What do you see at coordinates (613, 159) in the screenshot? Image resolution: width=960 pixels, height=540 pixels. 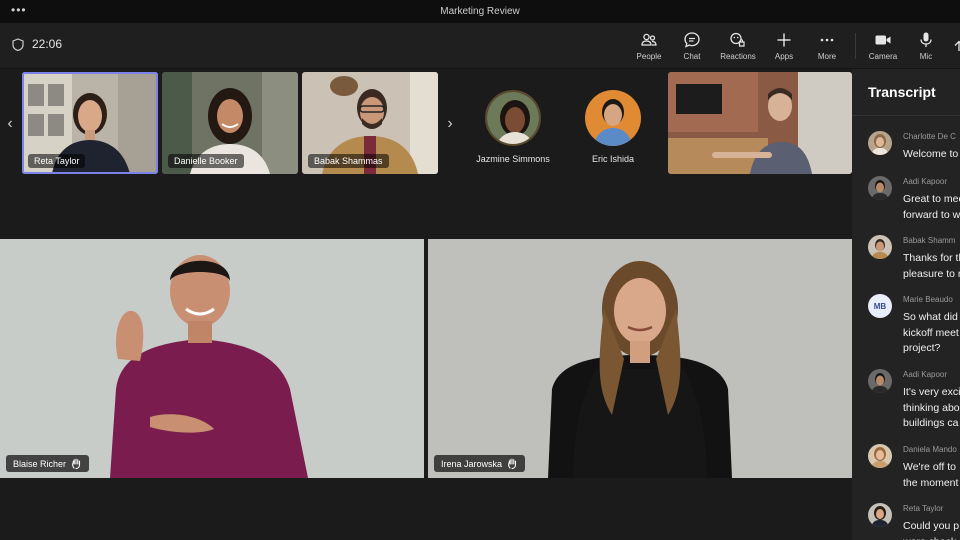 I see `participant-name: Eric Ishida` at bounding box center [613, 159].